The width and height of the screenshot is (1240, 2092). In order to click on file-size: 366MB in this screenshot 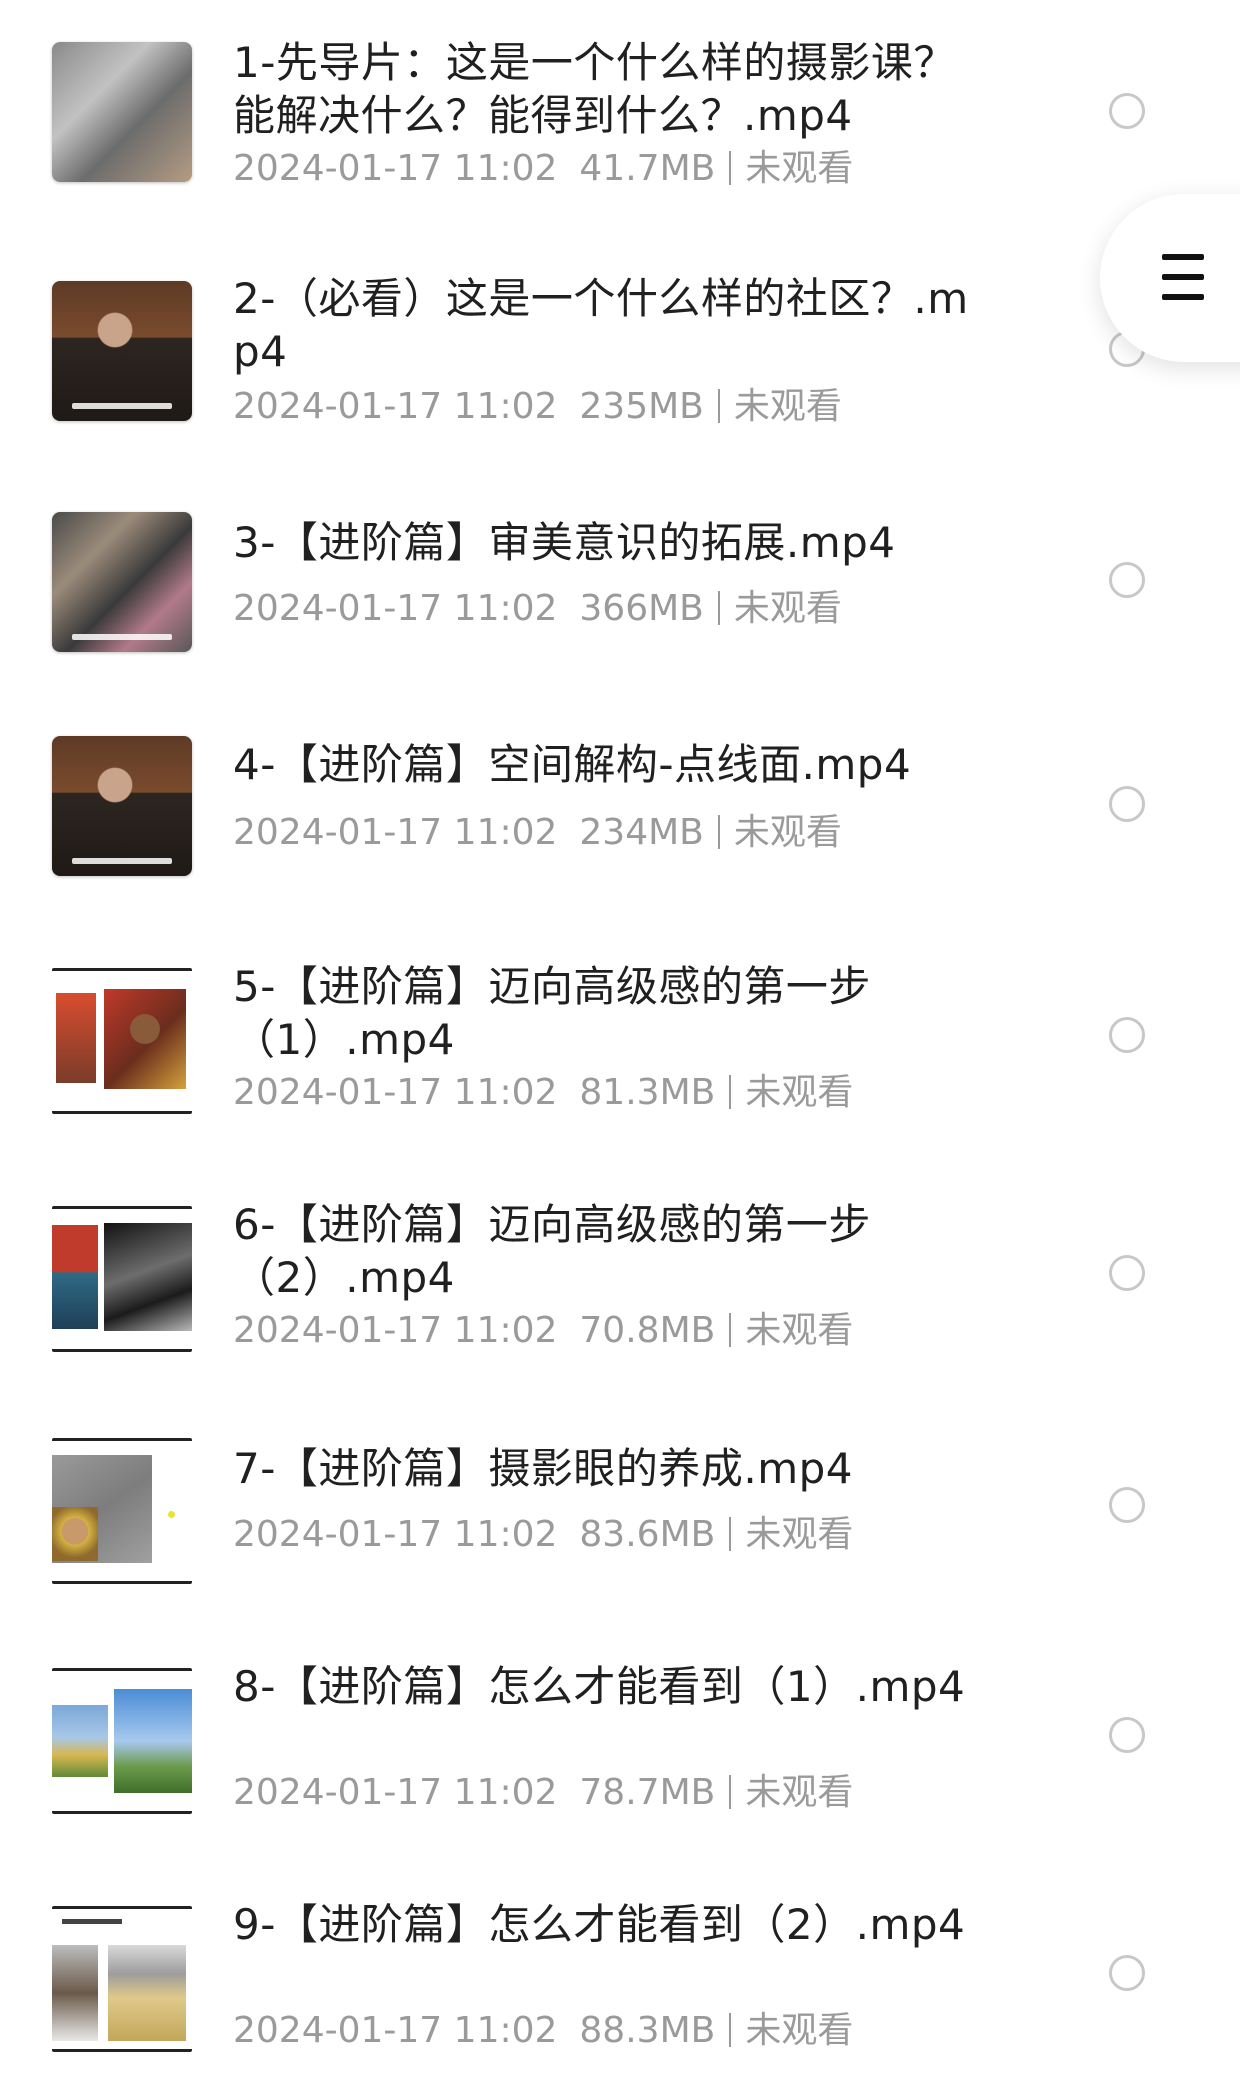, I will do `click(641, 608)`.